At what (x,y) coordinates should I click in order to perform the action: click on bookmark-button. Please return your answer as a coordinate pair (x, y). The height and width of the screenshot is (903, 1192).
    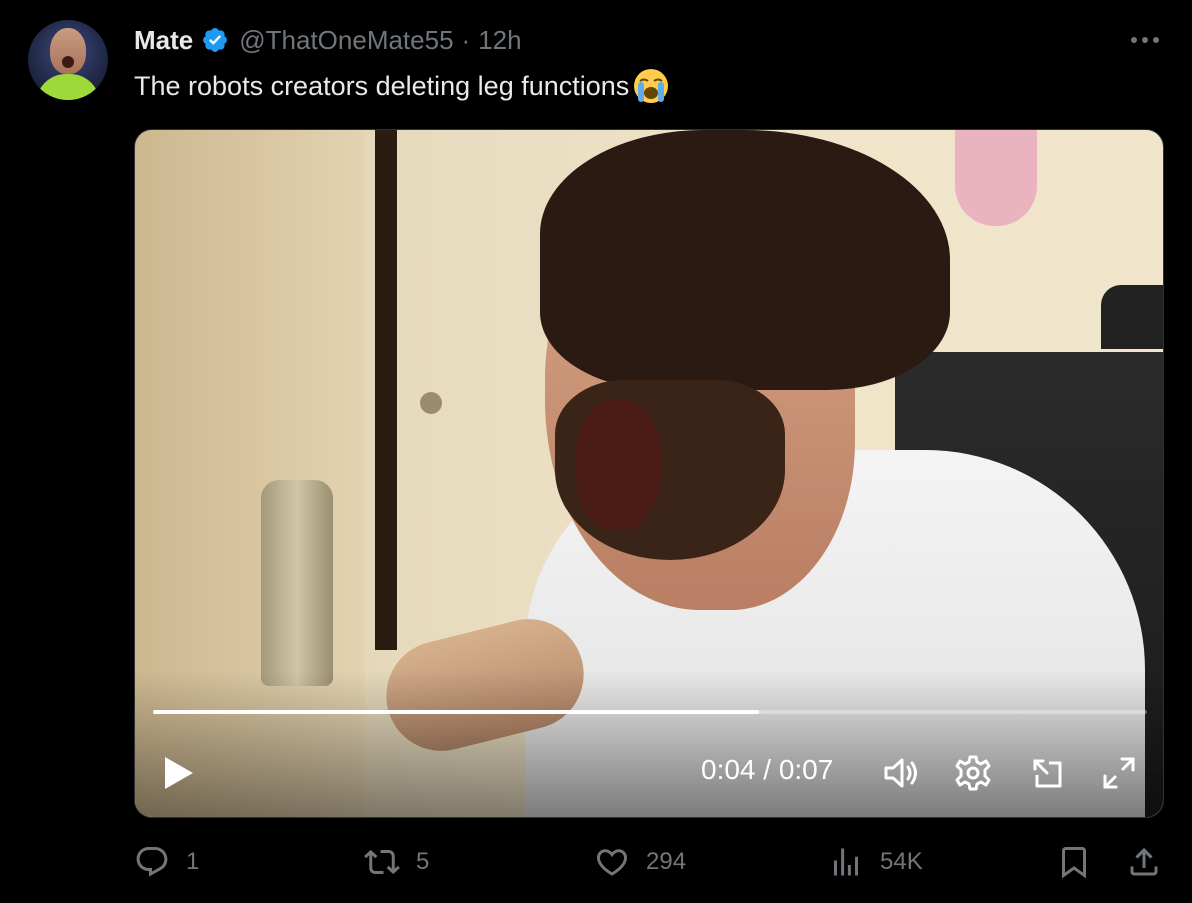
    Looking at the image, I should click on (1074, 862).